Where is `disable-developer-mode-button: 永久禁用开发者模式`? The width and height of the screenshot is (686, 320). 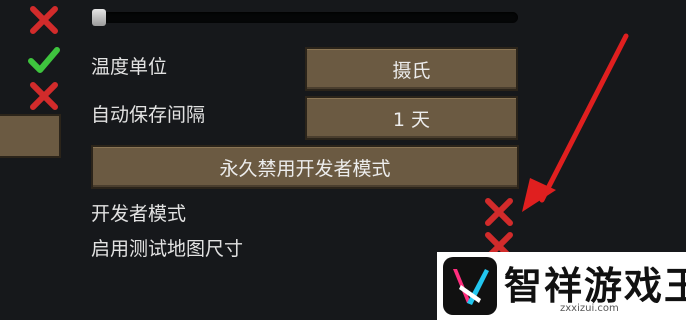 disable-developer-mode-button: 永久禁用开发者模式 is located at coordinates (305, 167).